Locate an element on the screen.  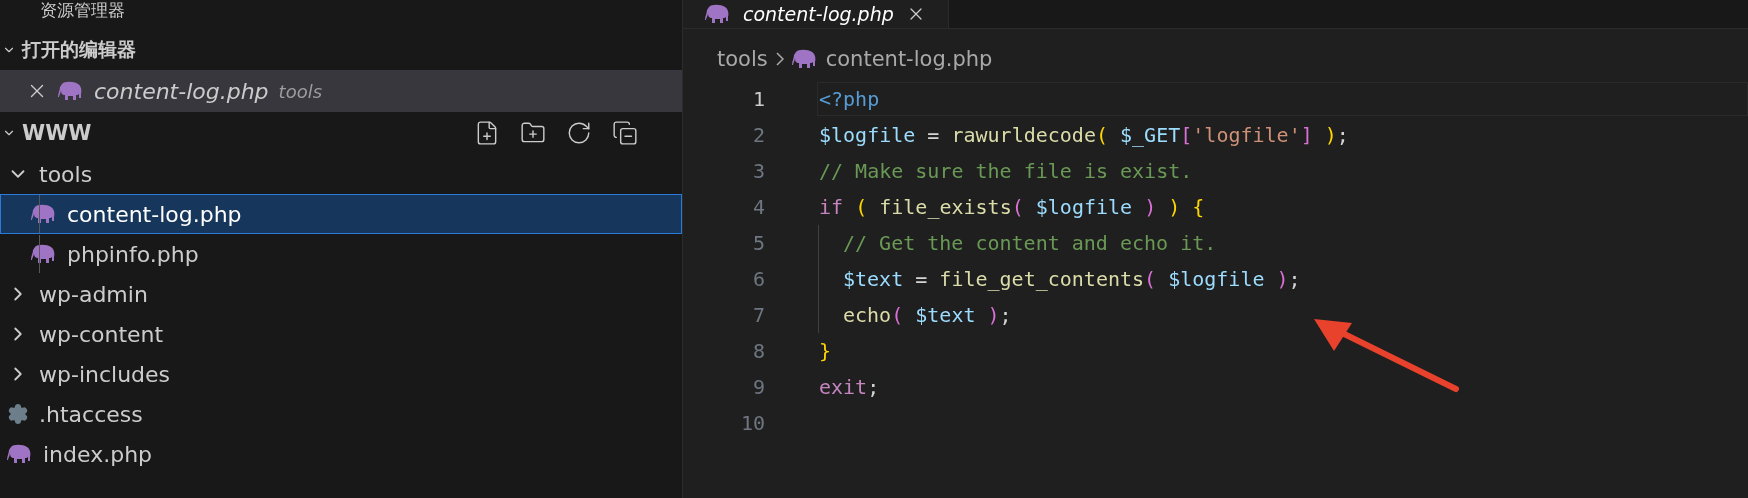
folder-item: wp-content is located at coordinates (341, 334).